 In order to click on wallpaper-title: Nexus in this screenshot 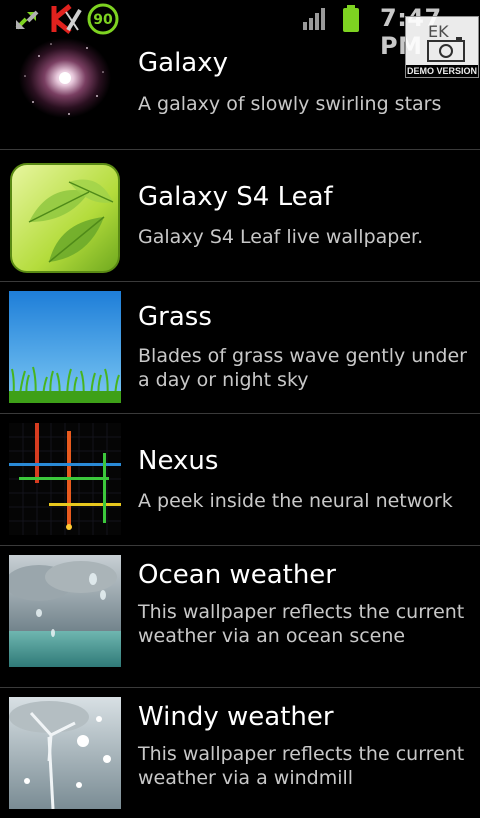, I will do `click(178, 461)`.